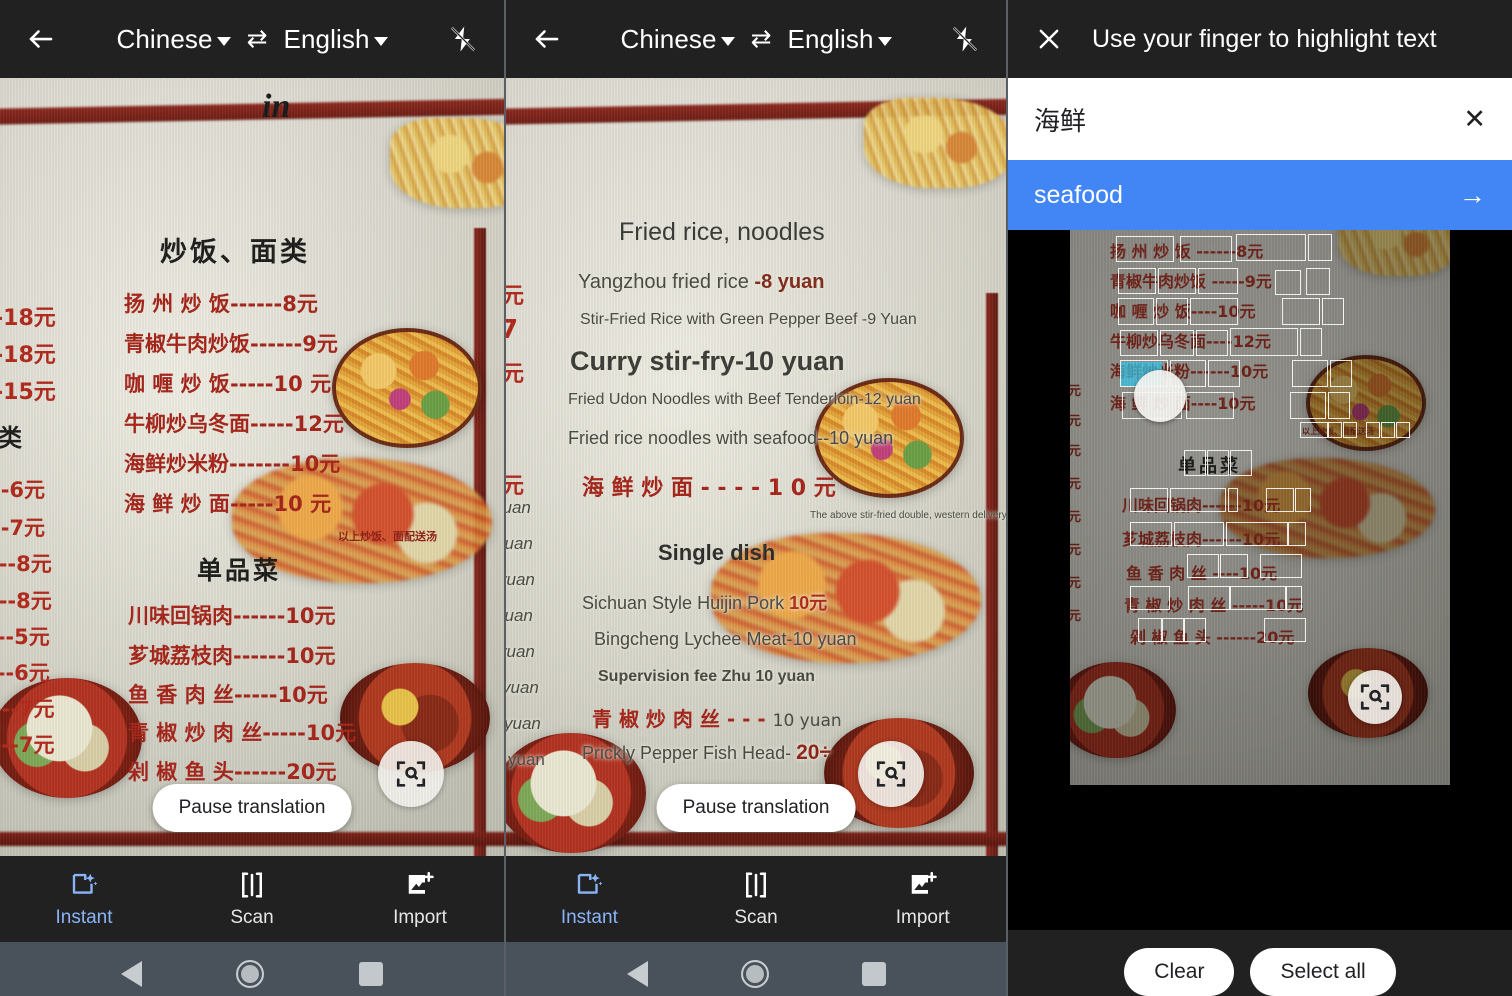 The height and width of the screenshot is (996, 1512). I want to click on close-icon, so click(1049, 39).